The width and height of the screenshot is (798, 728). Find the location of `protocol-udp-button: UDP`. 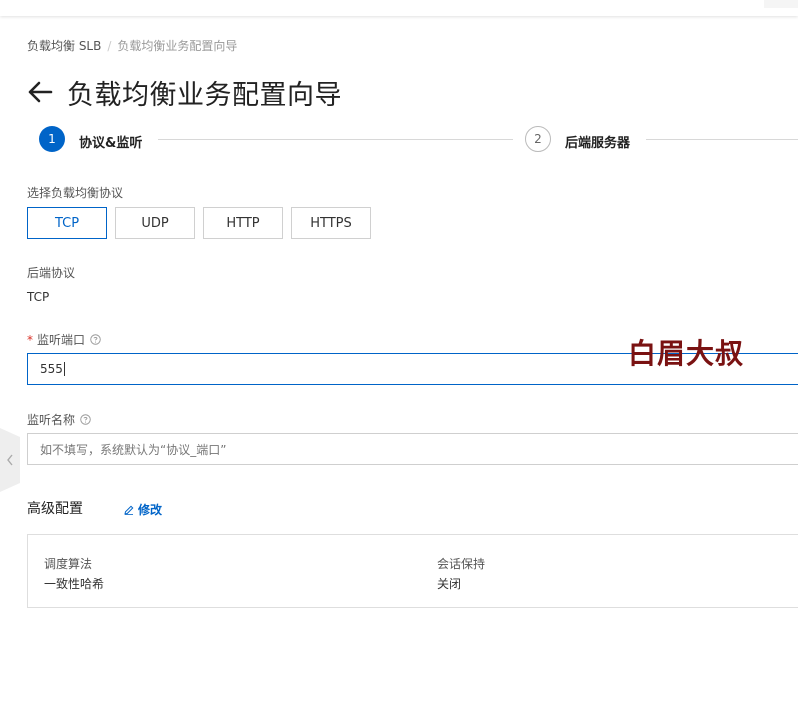

protocol-udp-button: UDP is located at coordinates (155, 223).